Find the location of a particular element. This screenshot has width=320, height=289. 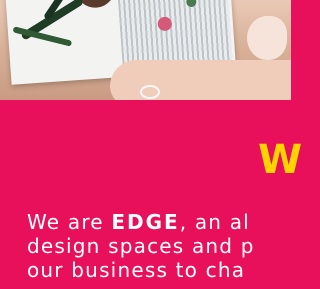

ring-shape is located at coordinates (150, 92).